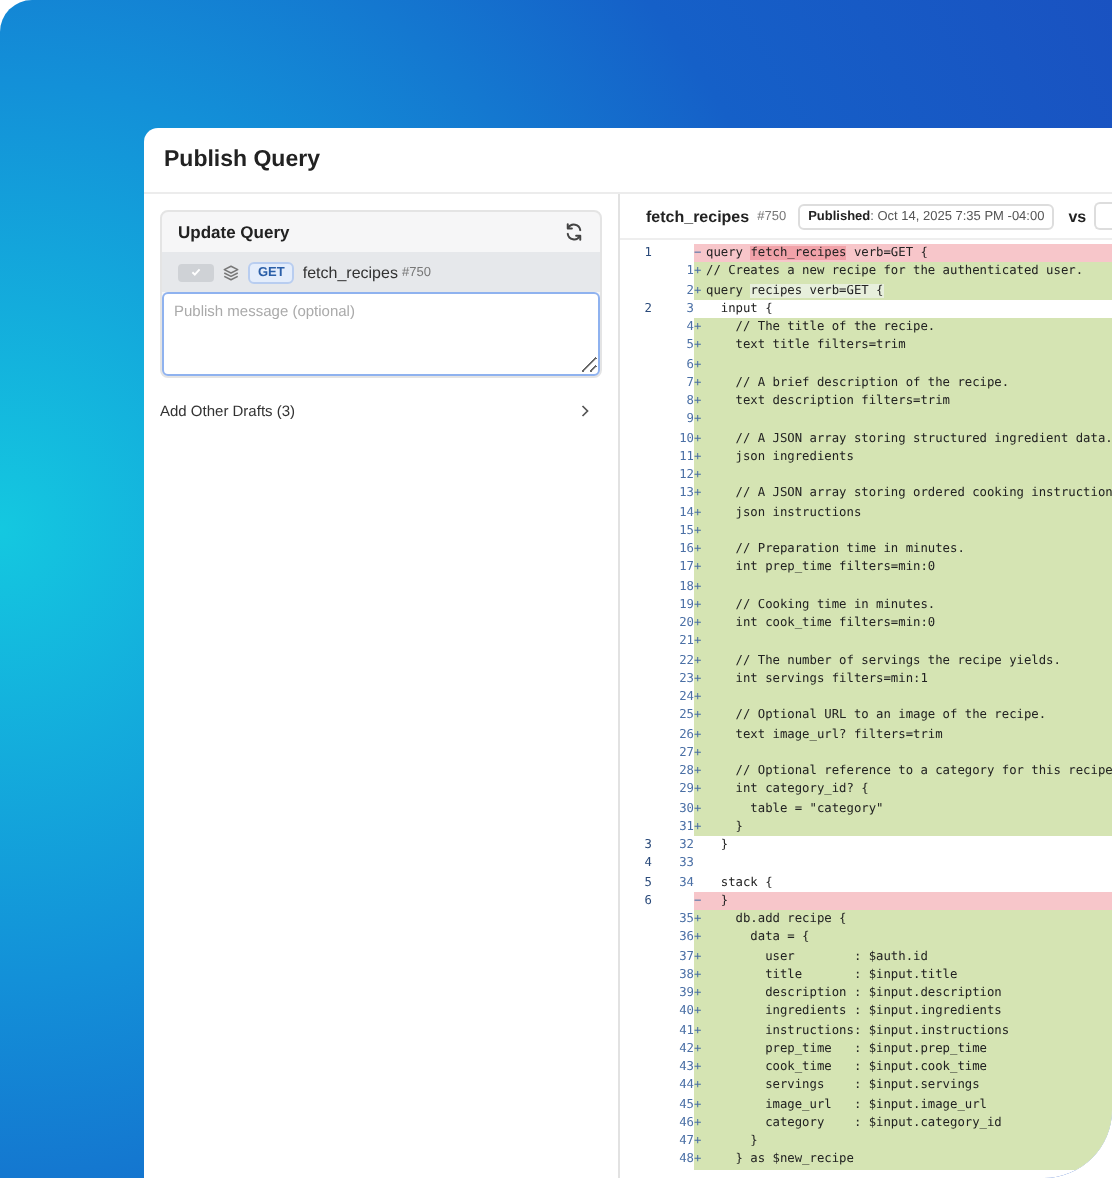 The width and height of the screenshot is (1112, 1178). What do you see at coordinates (196, 272) in the screenshot?
I see `checkmark-icon` at bounding box center [196, 272].